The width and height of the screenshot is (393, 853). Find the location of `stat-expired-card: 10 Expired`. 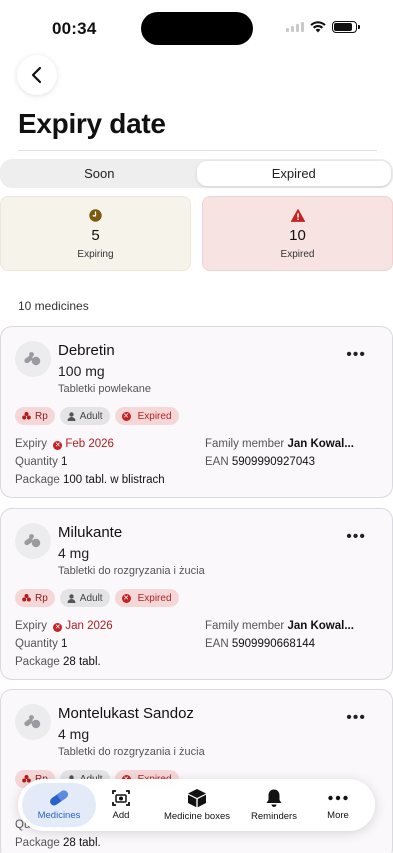

stat-expired-card: 10 Expired is located at coordinates (297, 233).